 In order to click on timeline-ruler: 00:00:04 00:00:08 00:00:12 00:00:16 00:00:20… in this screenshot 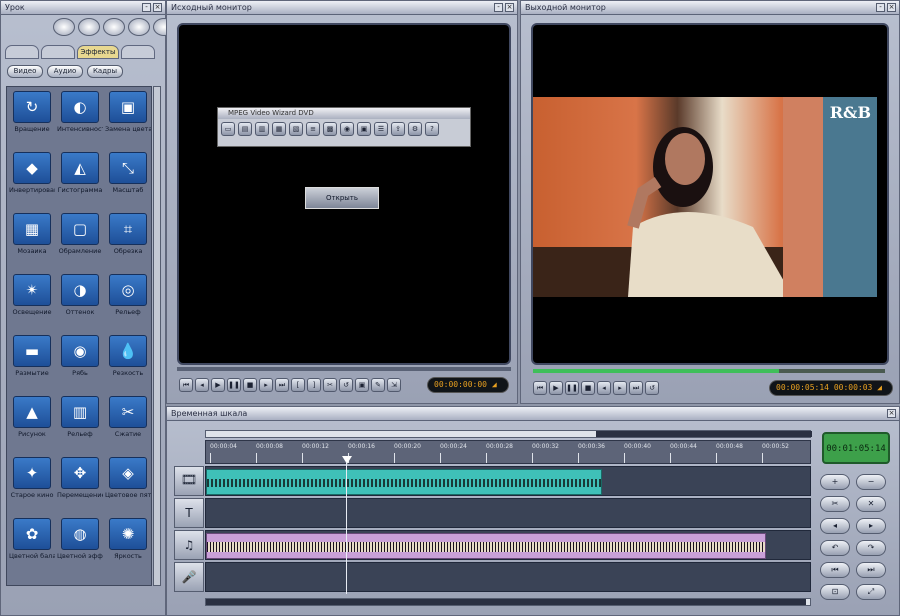, I will do `click(508, 452)`.